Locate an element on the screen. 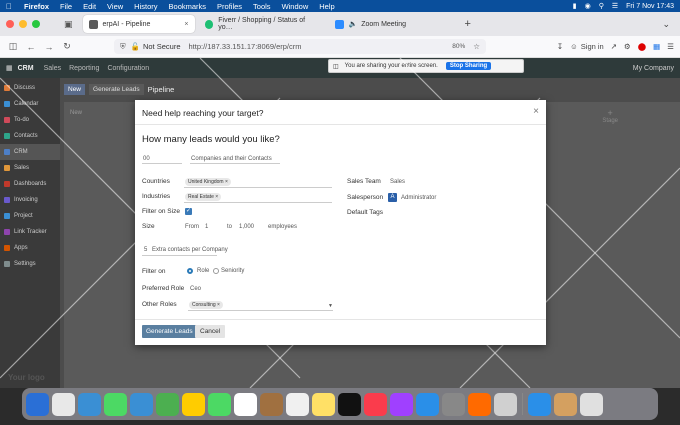 The image size is (680, 425). filter-size-checkbox: ✓ is located at coordinates (188, 211).